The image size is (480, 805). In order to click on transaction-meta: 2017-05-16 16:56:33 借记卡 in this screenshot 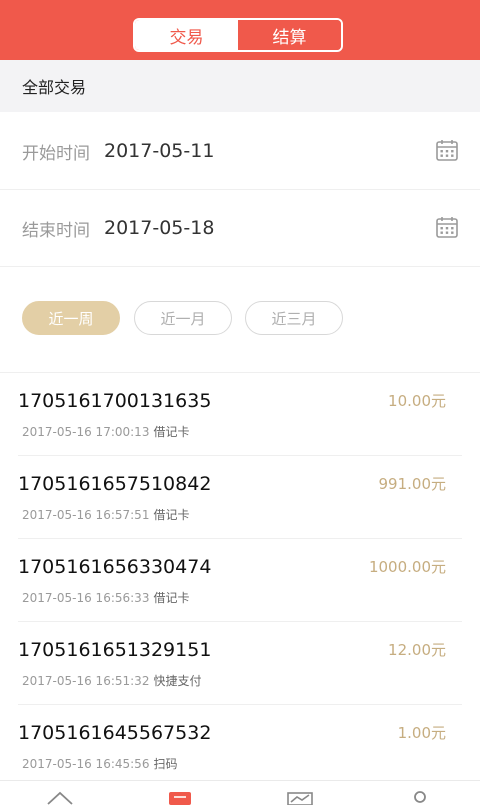, I will do `click(105, 597)`.